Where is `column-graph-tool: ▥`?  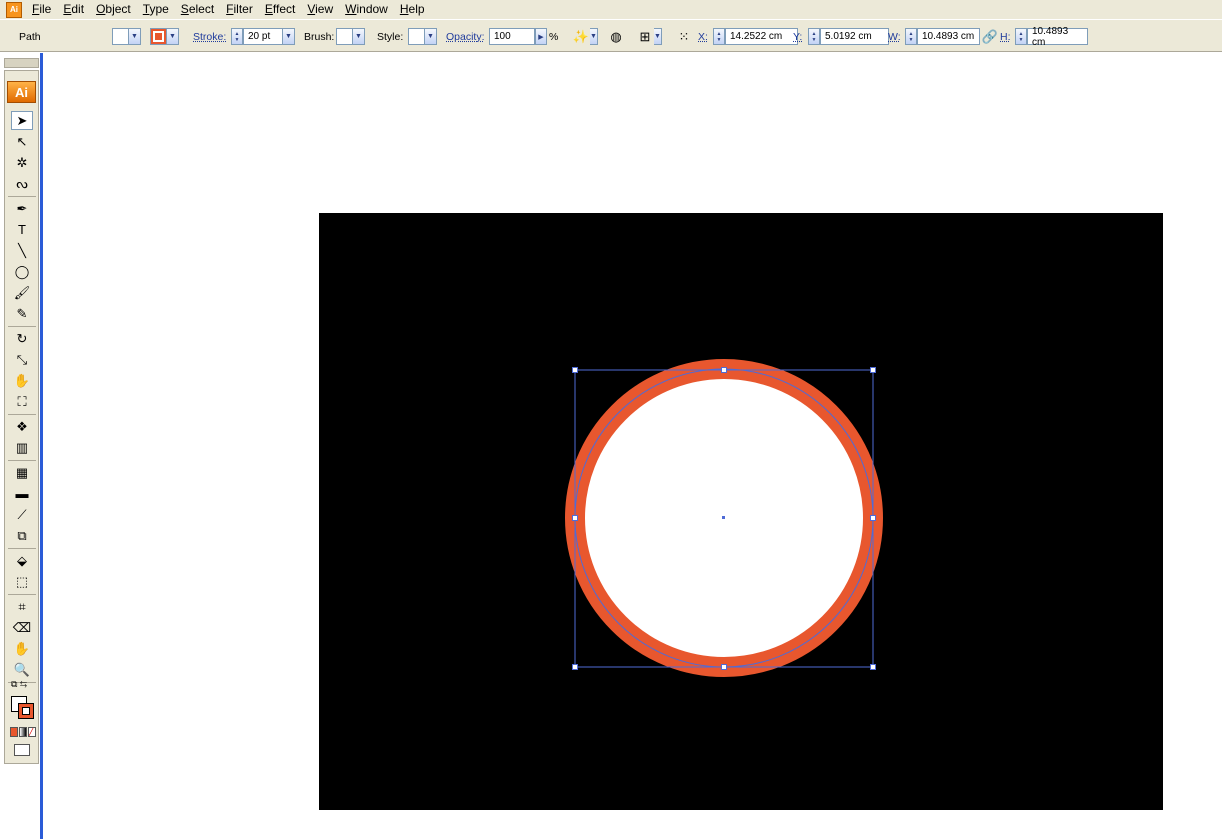
column-graph-tool: ▥ is located at coordinates (22, 447).